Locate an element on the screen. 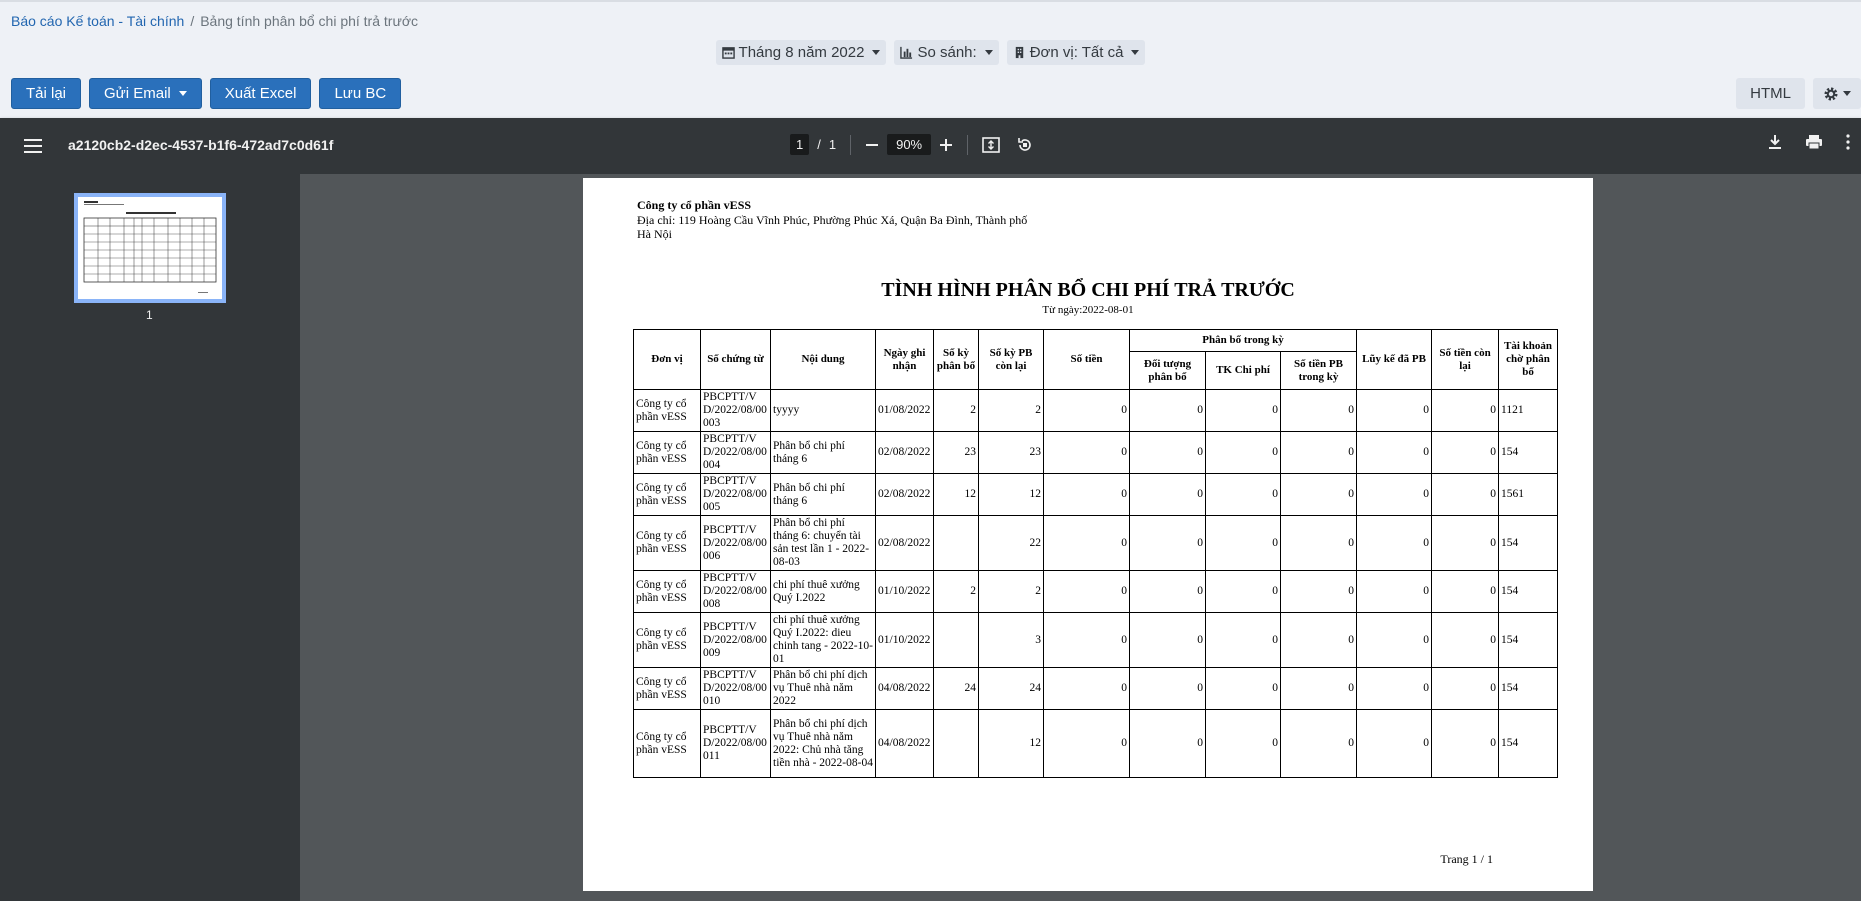 Image resolution: width=1861 pixels, height=901 pixels. bar-chart-icon is located at coordinates (906, 52).